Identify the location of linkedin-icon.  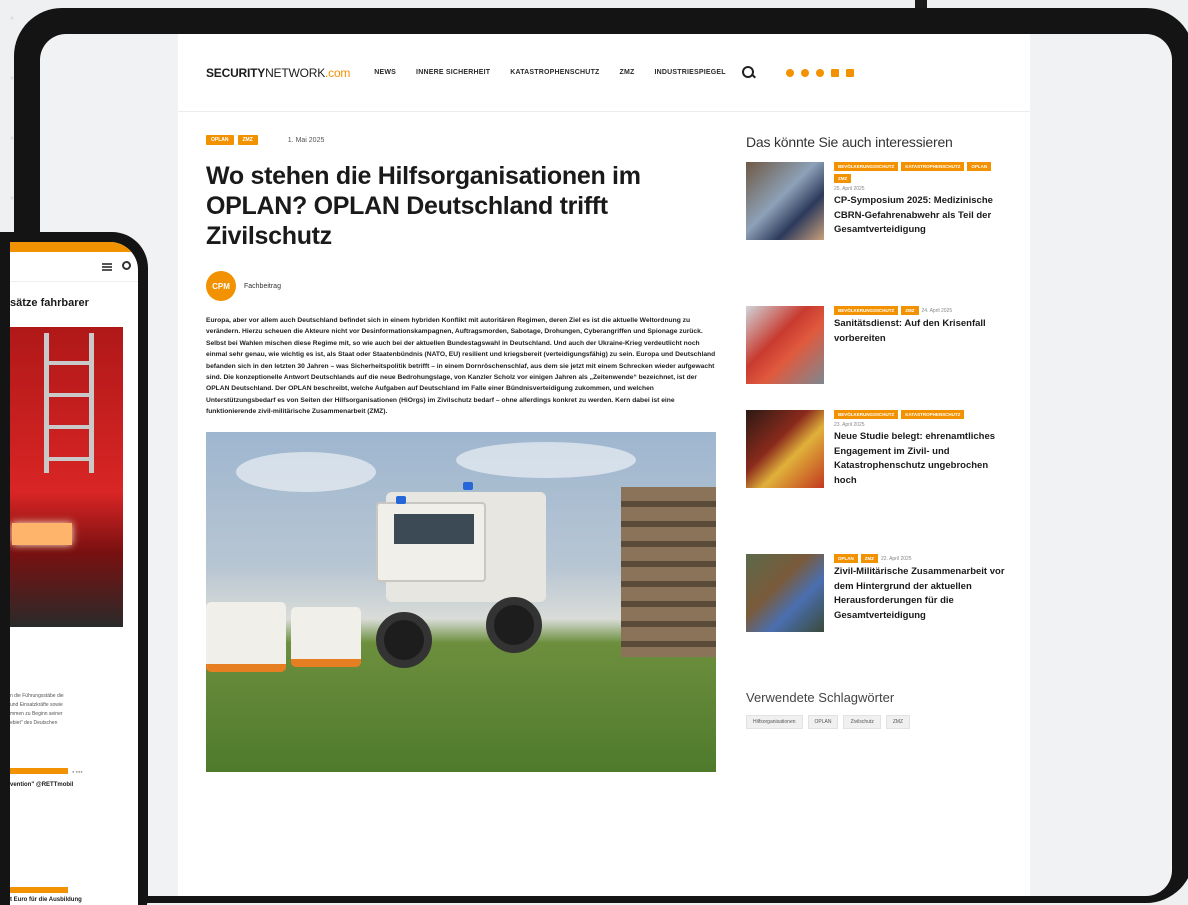
(834, 72).